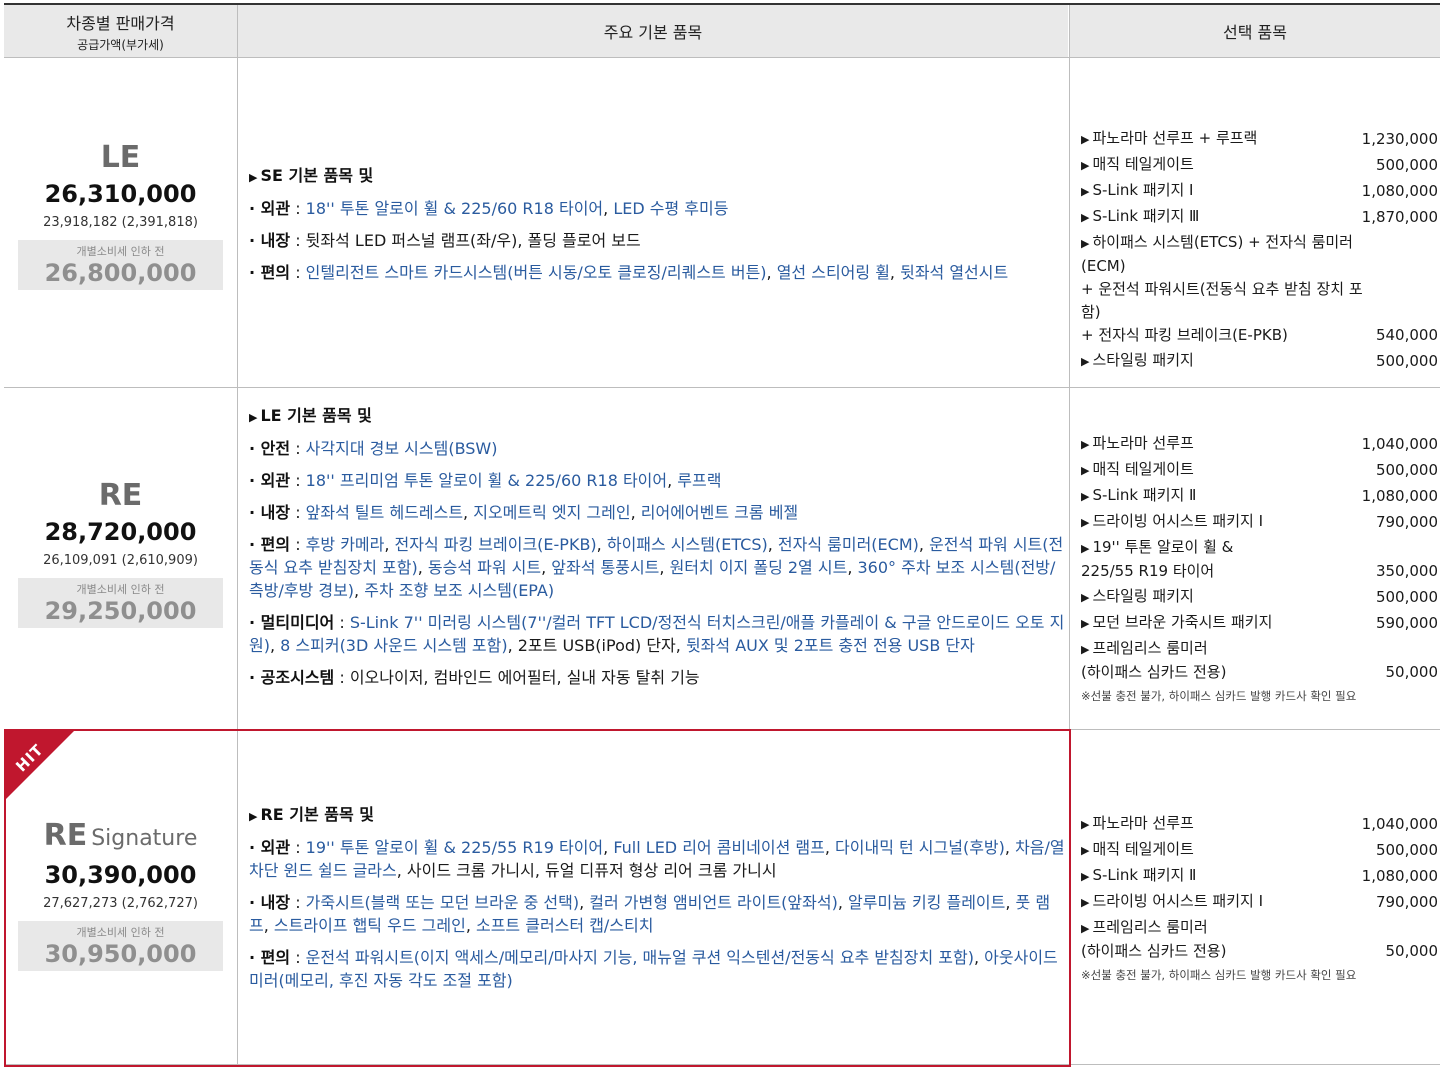  What do you see at coordinates (120, 23) in the screenshot?
I see `header-price-title: 차종별 판매가격` at bounding box center [120, 23].